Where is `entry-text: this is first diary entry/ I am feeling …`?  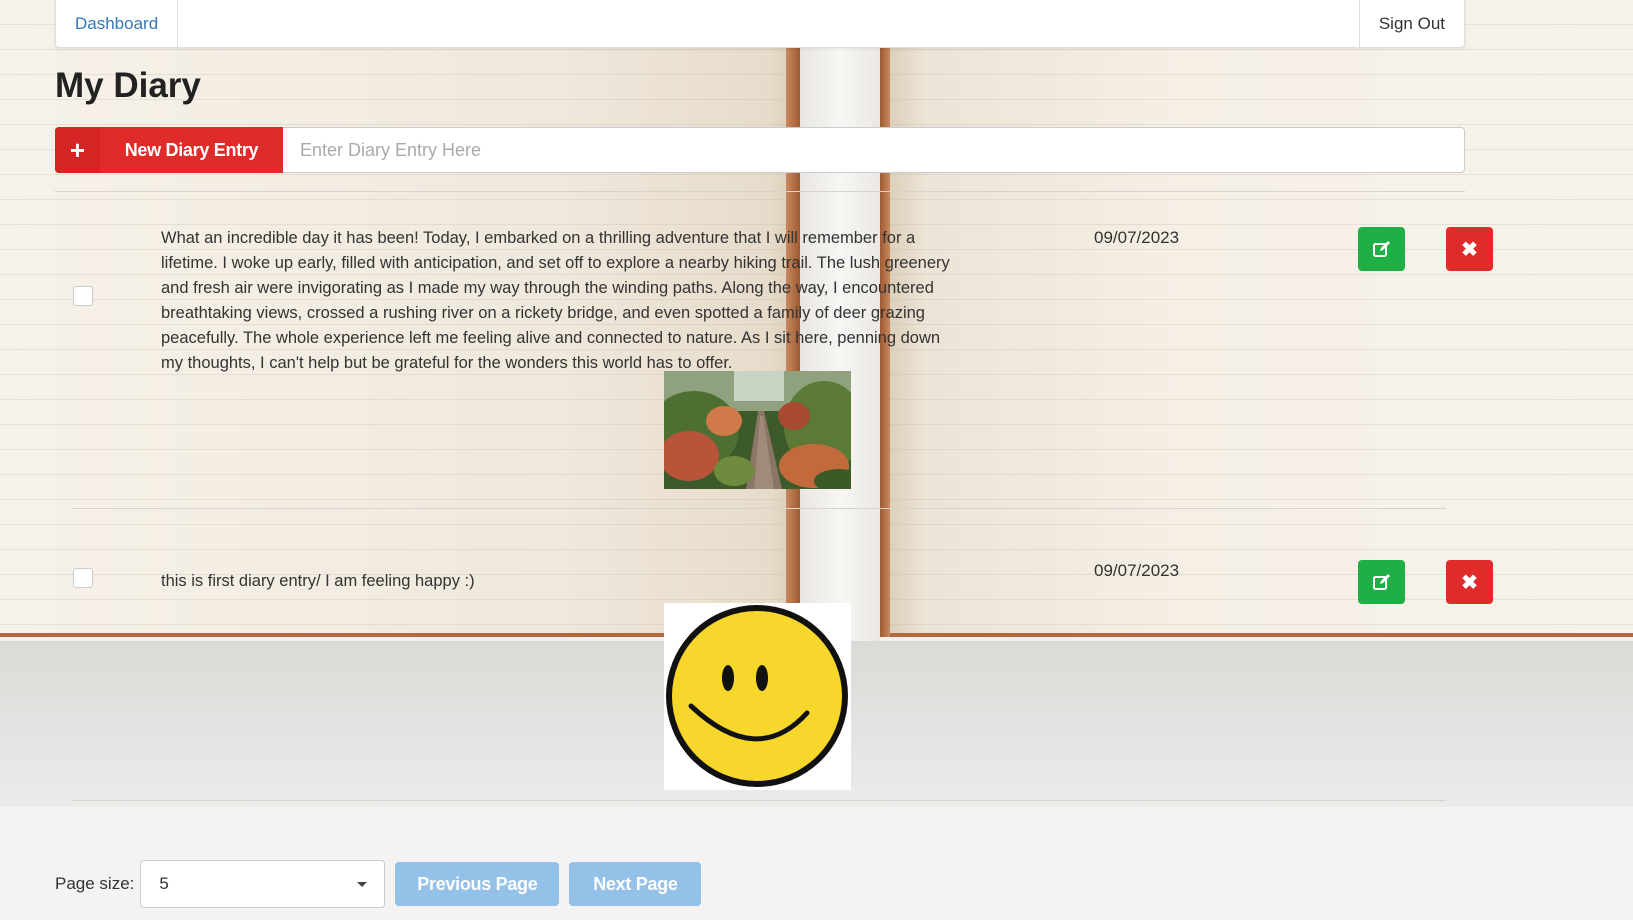 entry-text: this is first diary entry/ I am feeling … is located at coordinates (318, 581).